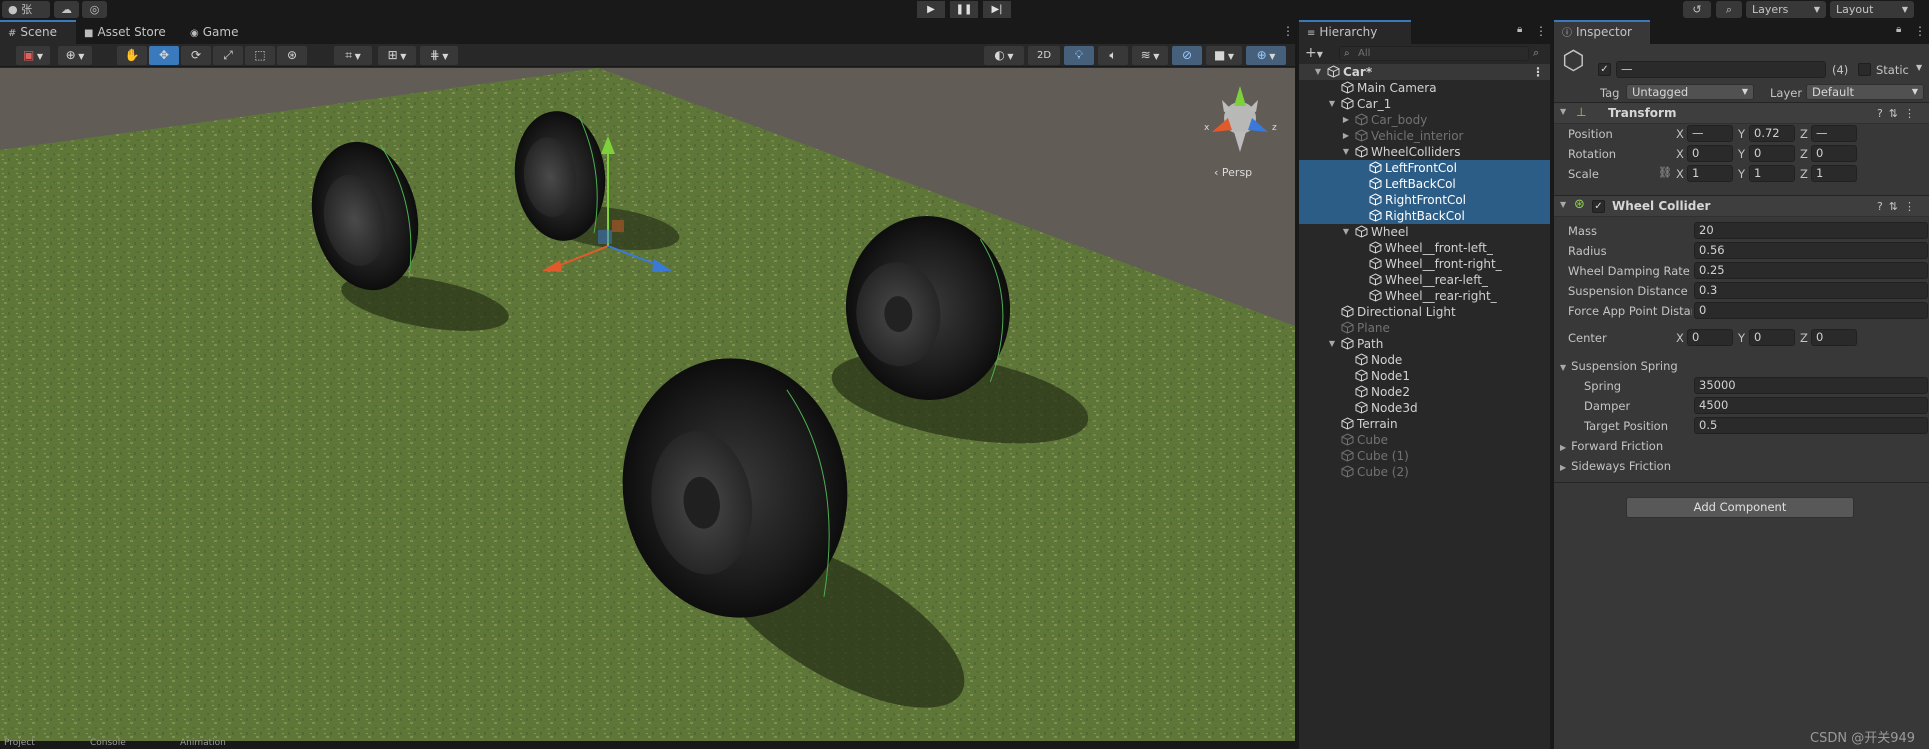 Image resolution: width=1929 pixels, height=749 pixels. Describe the element at coordinates (997, 9) in the screenshot. I see `step-button: ▶|` at that location.